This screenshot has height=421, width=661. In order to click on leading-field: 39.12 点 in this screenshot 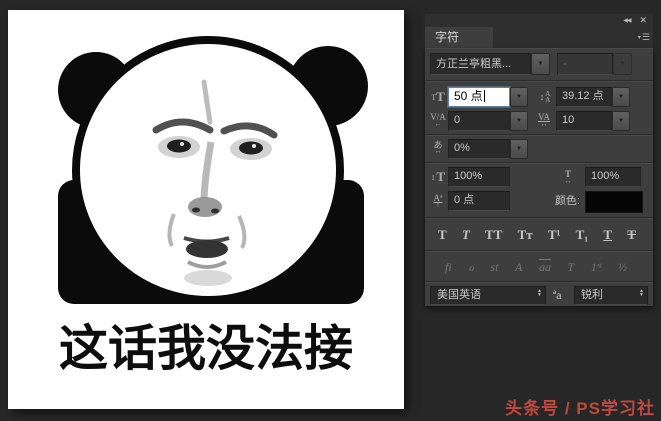, I will do `click(584, 97)`.